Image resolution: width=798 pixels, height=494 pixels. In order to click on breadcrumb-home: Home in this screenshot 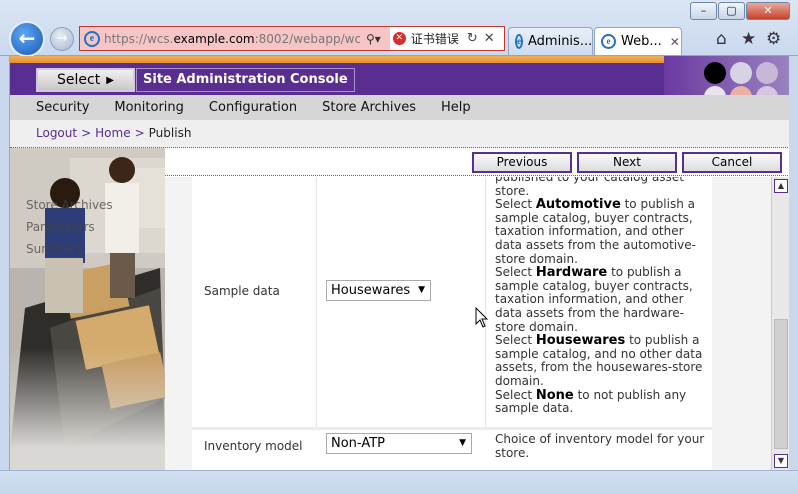, I will do `click(112, 133)`.